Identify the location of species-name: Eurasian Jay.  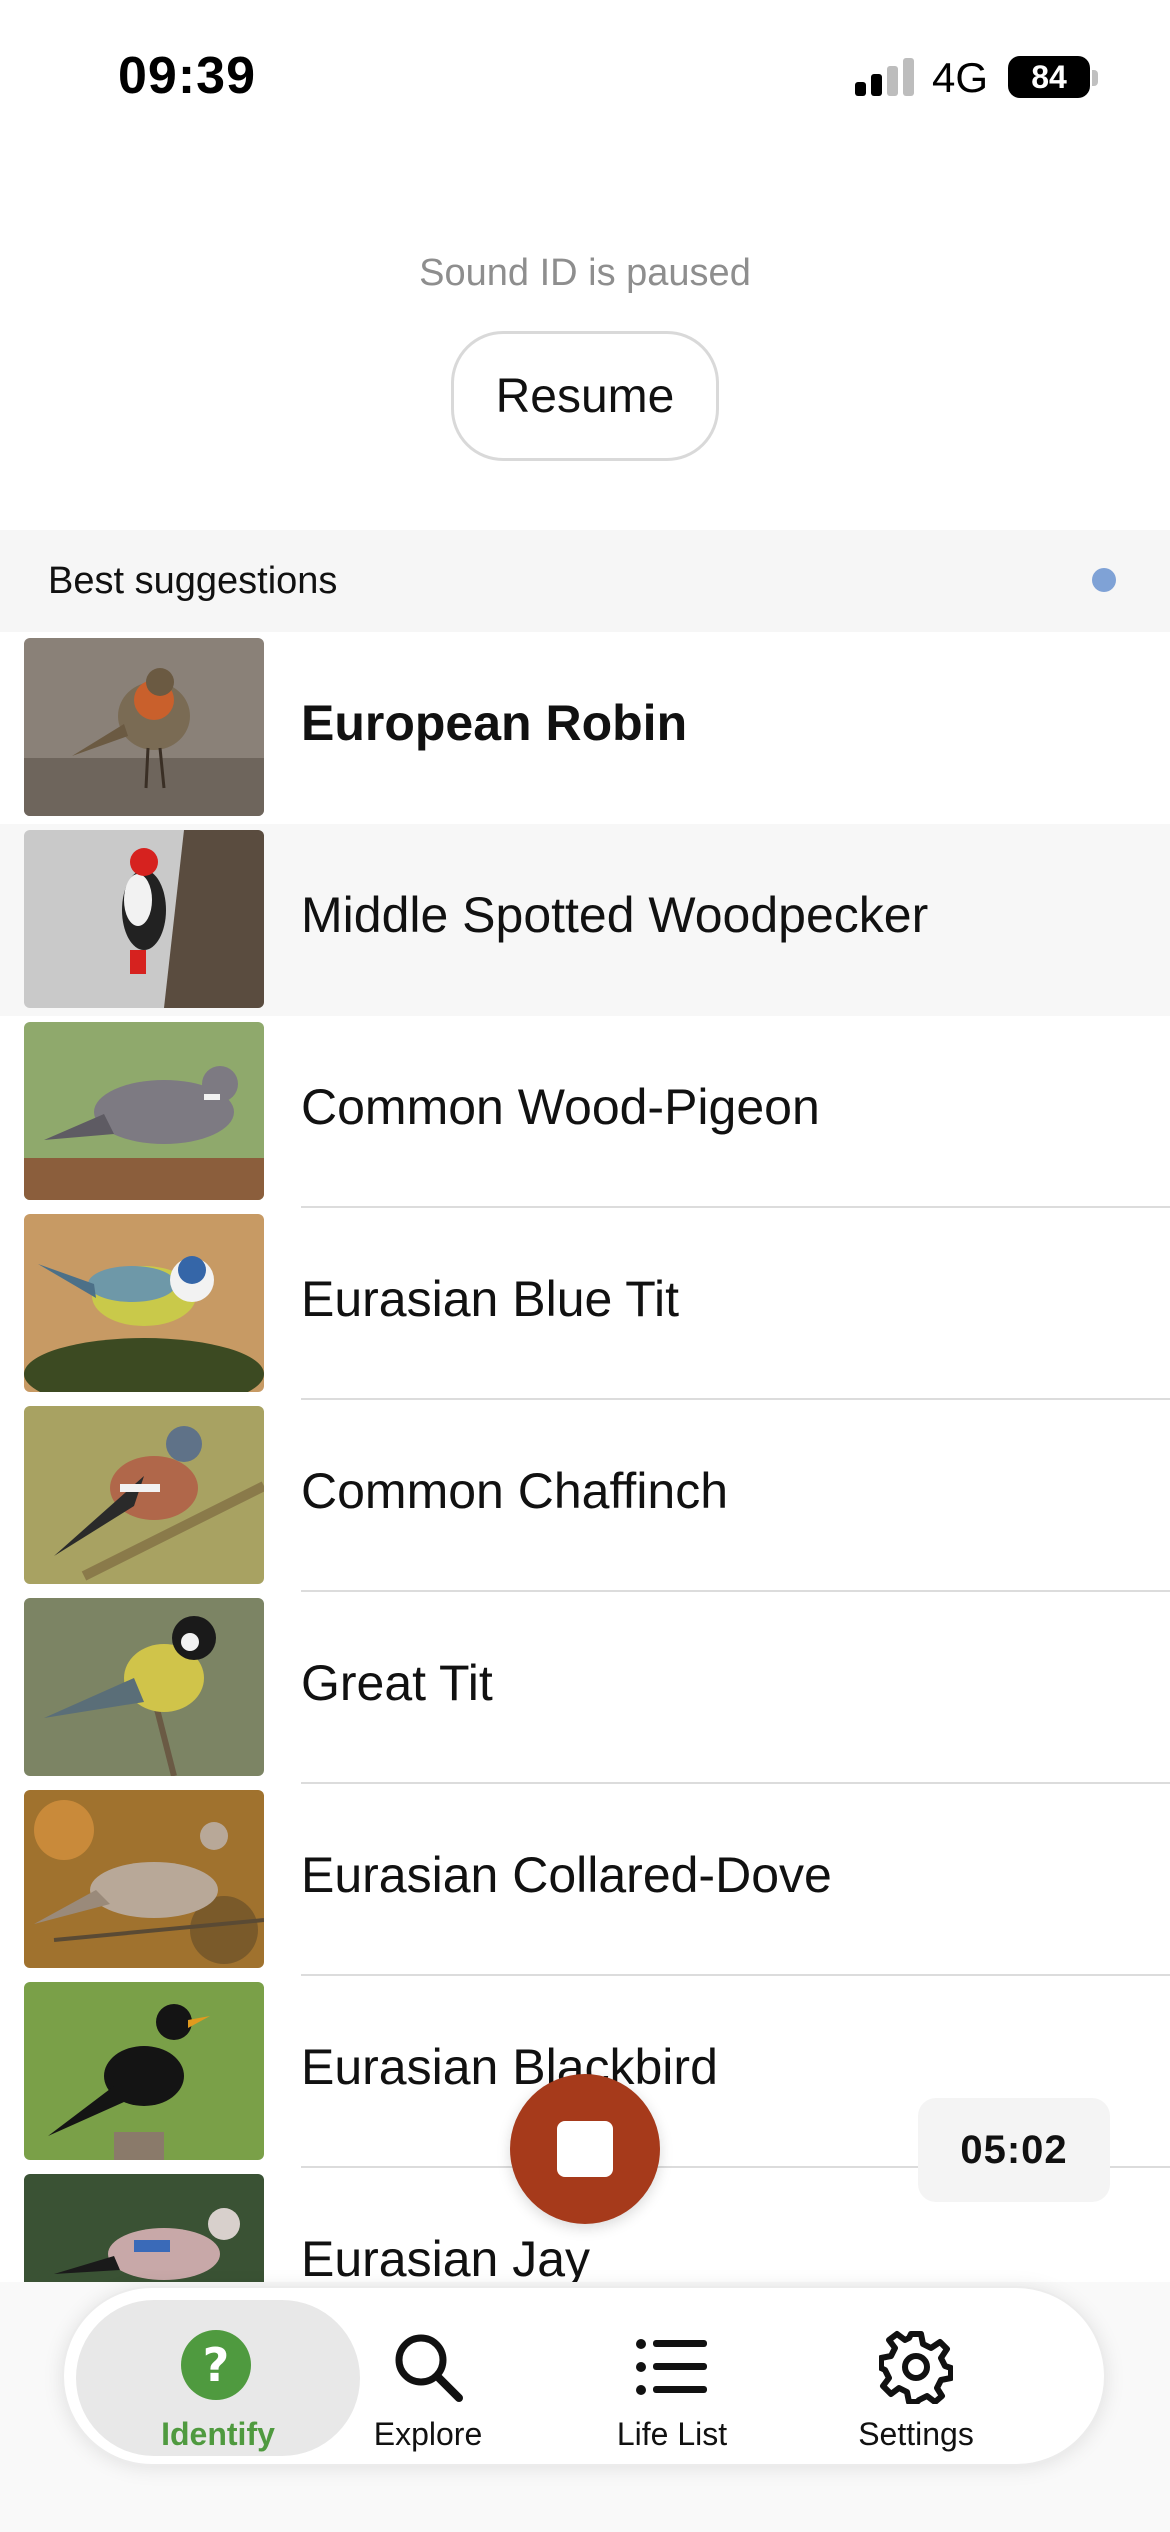
(446, 2256).